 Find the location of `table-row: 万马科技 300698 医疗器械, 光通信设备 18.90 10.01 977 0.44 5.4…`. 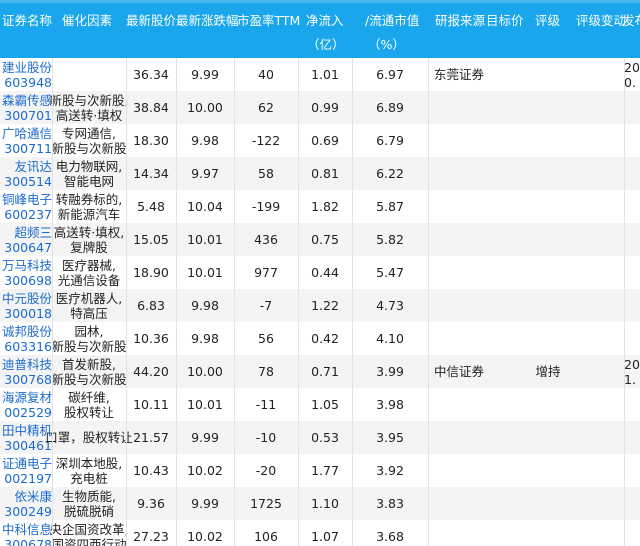

table-row: 万马科技 300698 医疗器械, 光通信设备 18.90 10.01 977 0.44 5.4… is located at coordinates (320, 272).